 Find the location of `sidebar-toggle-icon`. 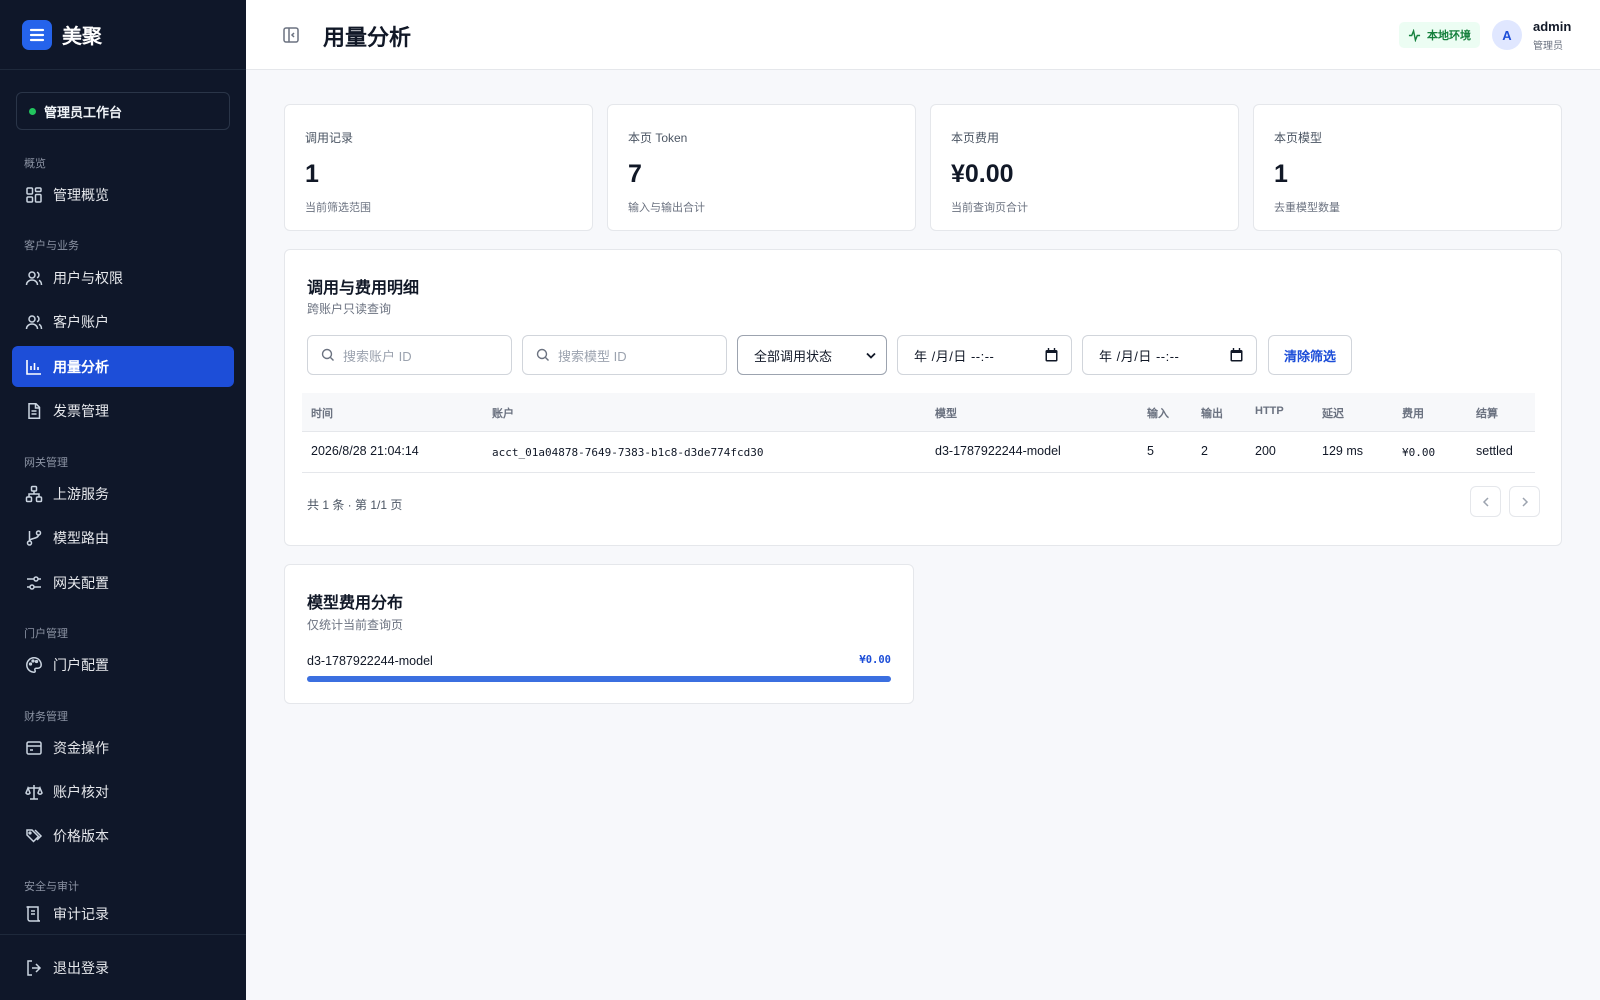

sidebar-toggle-icon is located at coordinates (291, 35).